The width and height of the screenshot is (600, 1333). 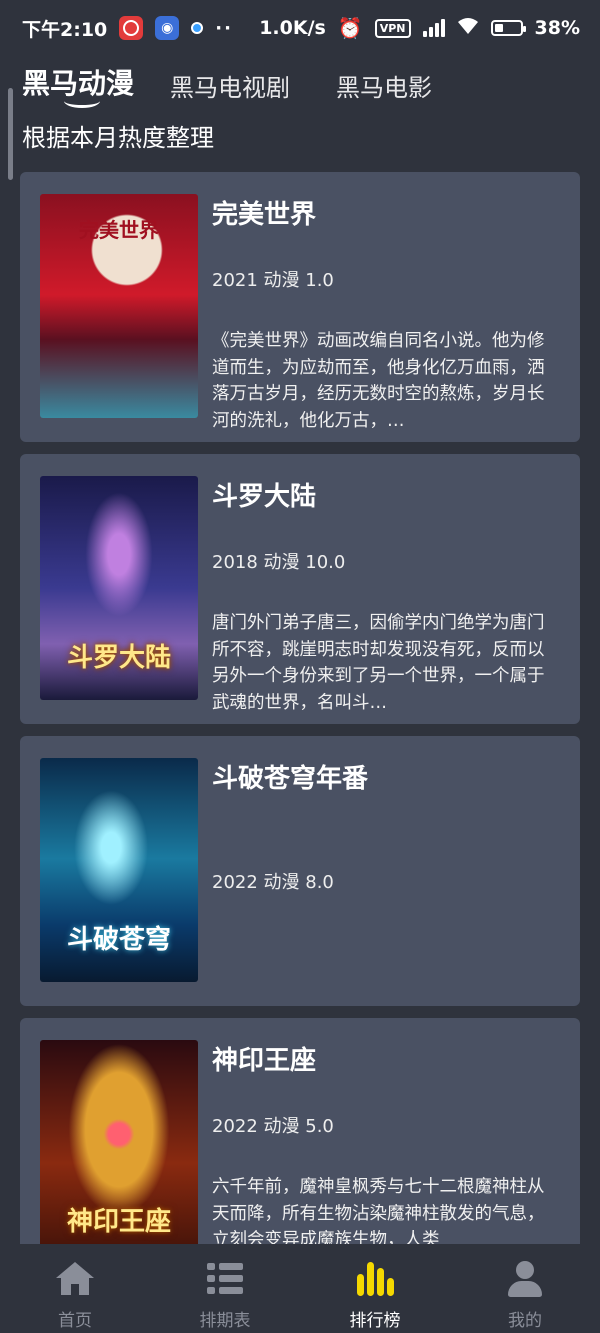 What do you see at coordinates (279, 562) in the screenshot?
I see `item-meta: 2018 动漫 10.0` at bounding box center [279, 562].